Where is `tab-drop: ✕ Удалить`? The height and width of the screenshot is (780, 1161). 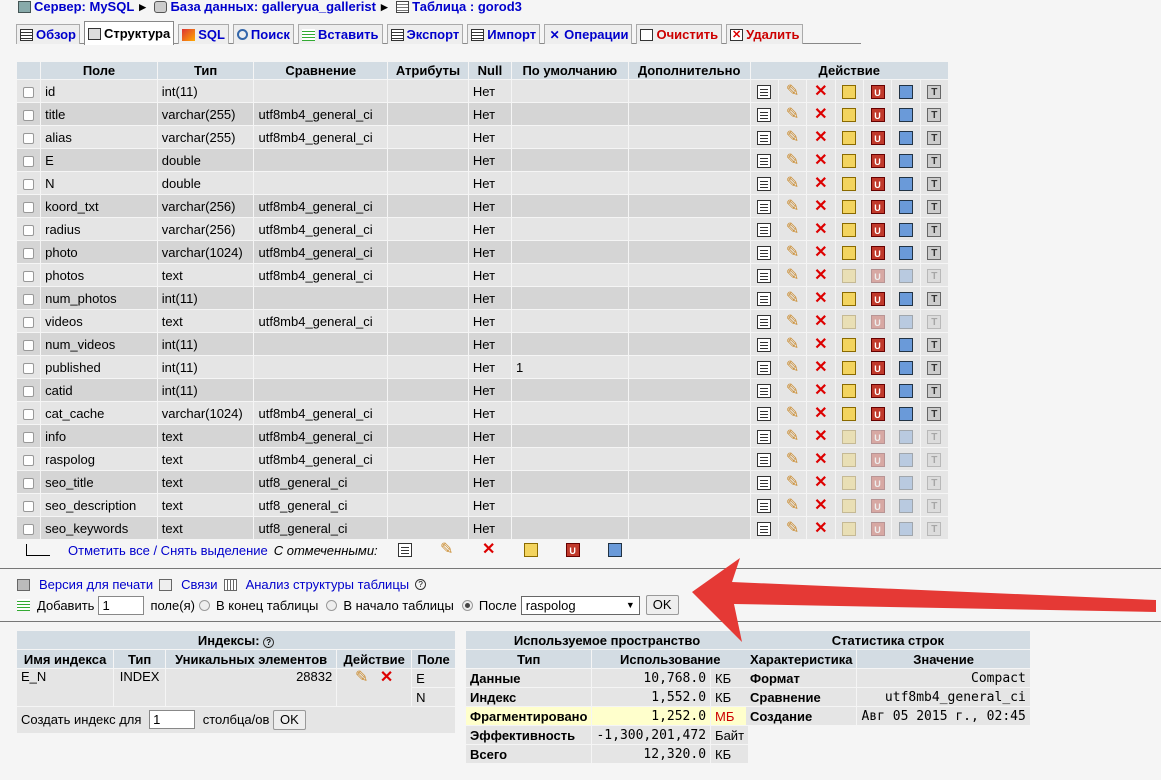
tab-drop: ✕ Удалить is located at coordinates (765, 34).